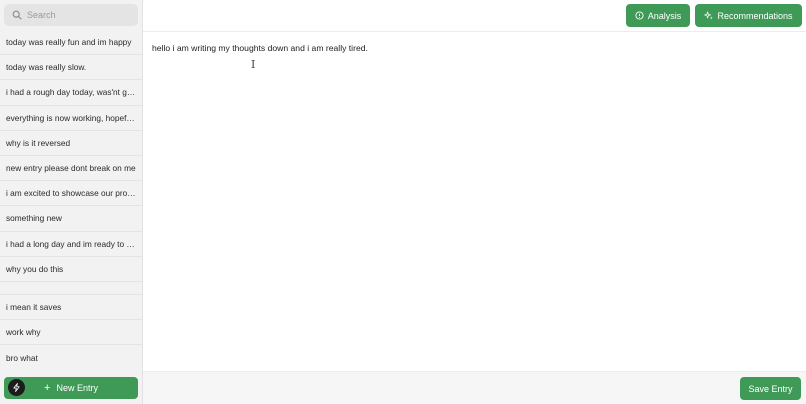 This screenshot has width=806, height=404. I want to click on entry-title: work why, so click(23, 332).